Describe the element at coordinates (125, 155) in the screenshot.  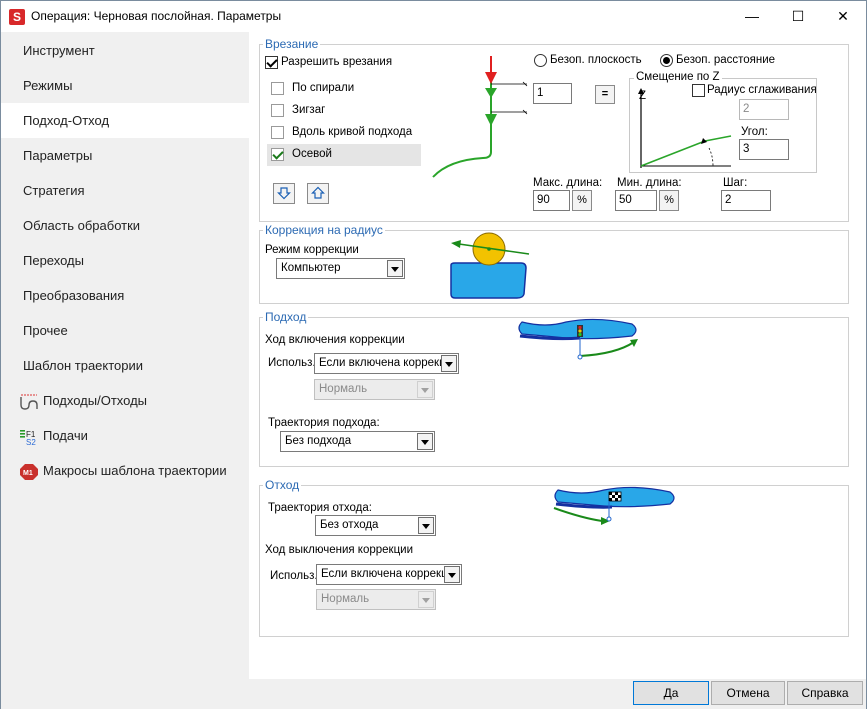
I see `sidebar-item-parameters: Параметры` at that location.